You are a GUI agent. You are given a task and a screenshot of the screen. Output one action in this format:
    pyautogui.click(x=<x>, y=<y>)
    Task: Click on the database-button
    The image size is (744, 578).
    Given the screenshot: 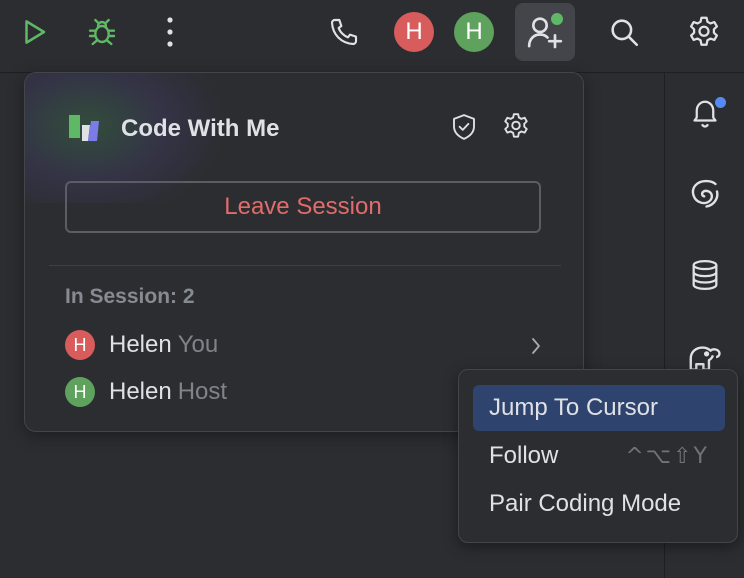 What is the action you would take?
    pyautogui.click(x=705, y=275)
    